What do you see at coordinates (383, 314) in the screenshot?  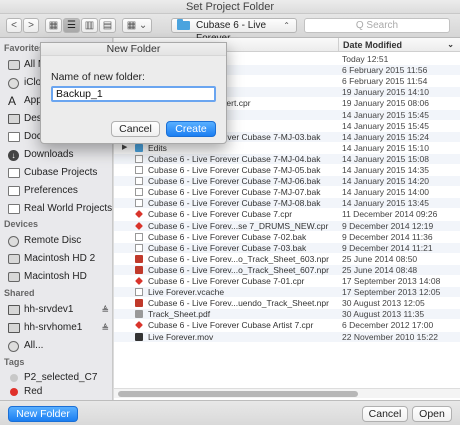 I see `file-date: 30 August 2013 11:35` at bounding box center [383, 314].